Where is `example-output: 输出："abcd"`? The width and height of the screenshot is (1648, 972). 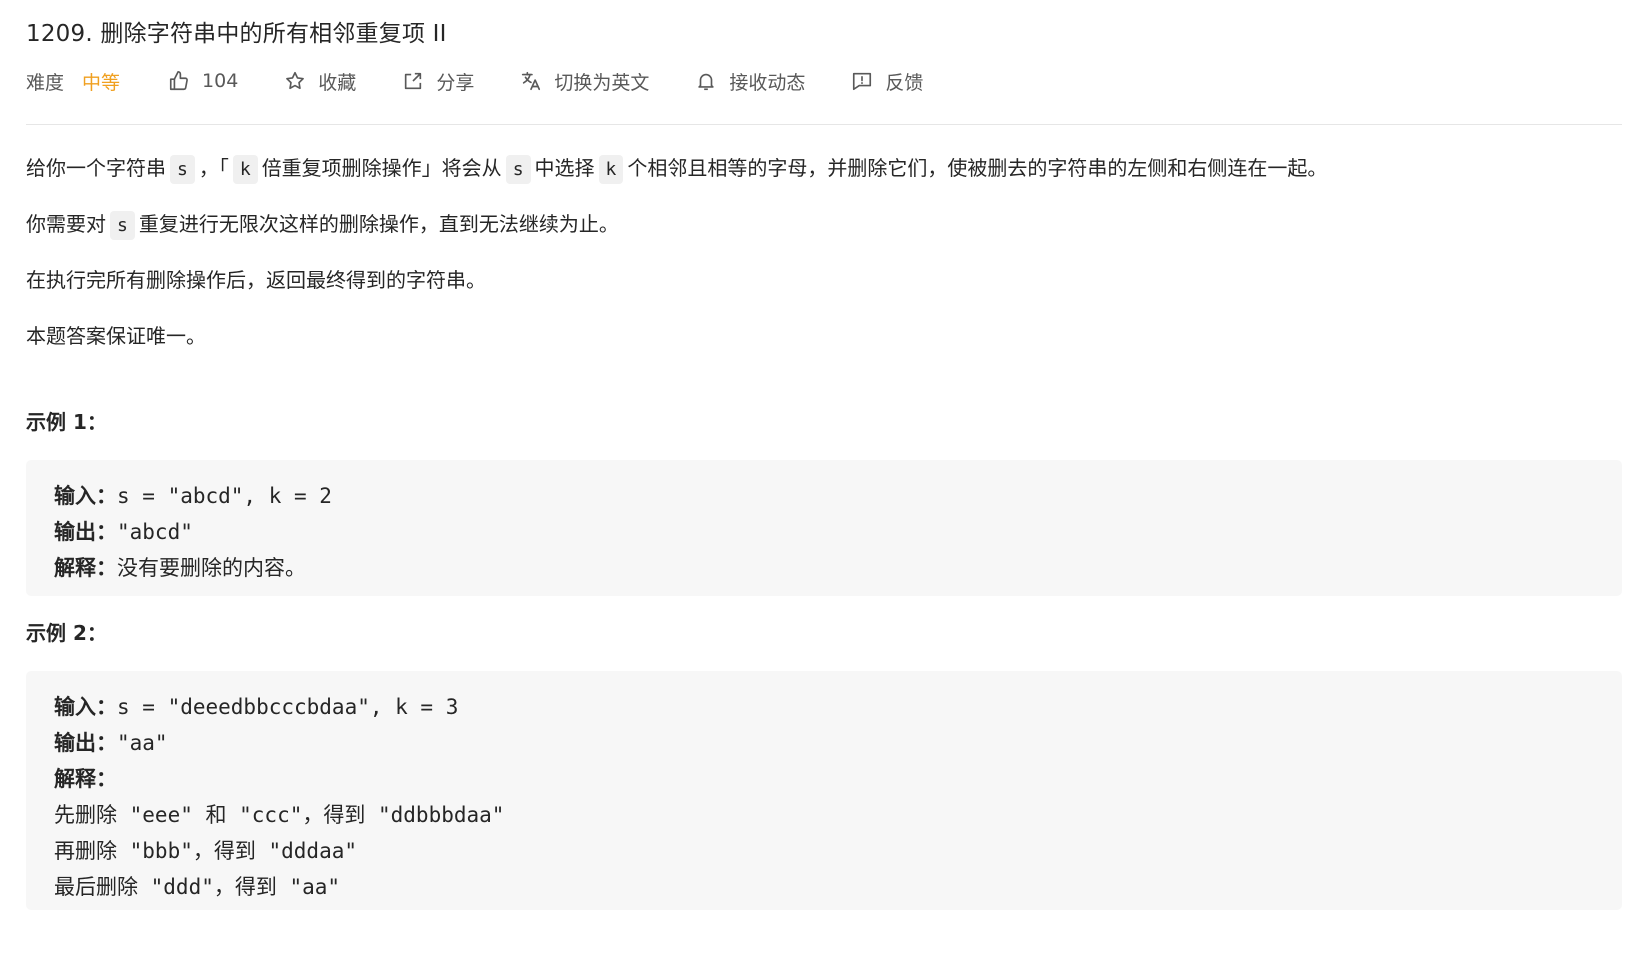
example-output: 输出："abcd" is located at coordinates (838, 532).